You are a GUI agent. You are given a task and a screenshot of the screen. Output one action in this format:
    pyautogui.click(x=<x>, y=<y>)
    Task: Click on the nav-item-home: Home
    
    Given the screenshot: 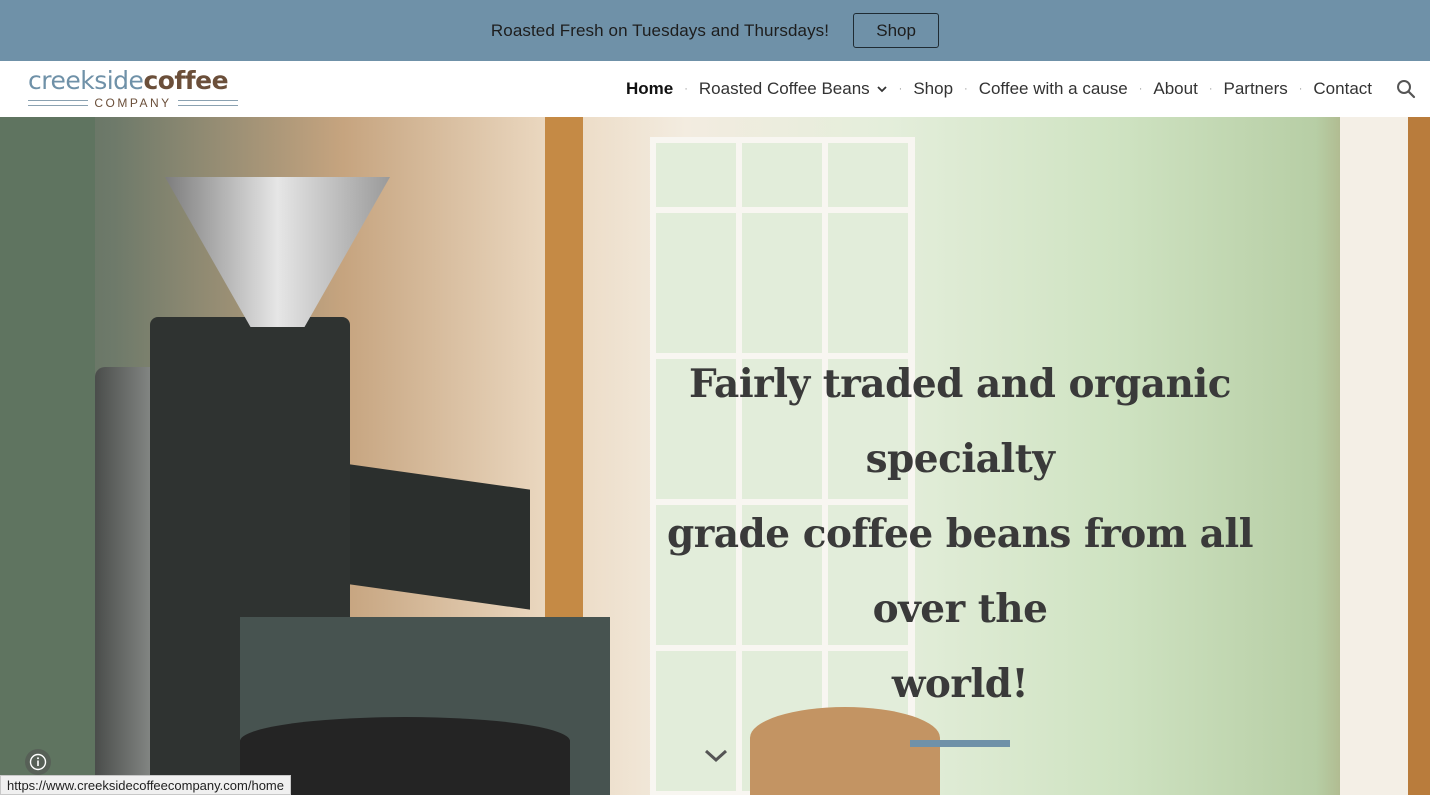 What is the action you would take?
    pyautogui.click(x=649, y=89)
    